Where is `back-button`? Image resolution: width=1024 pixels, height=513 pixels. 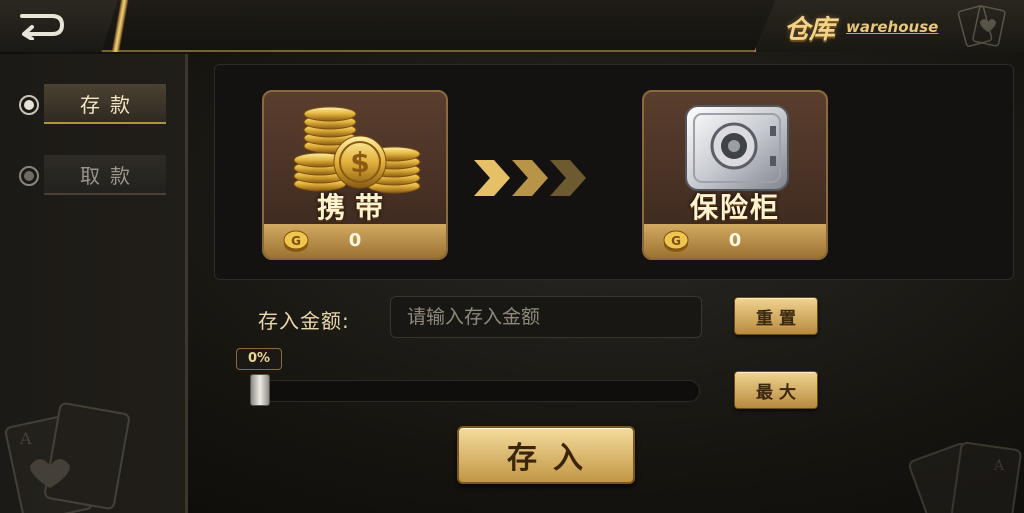
back-button is located at coordinates (59, 26).